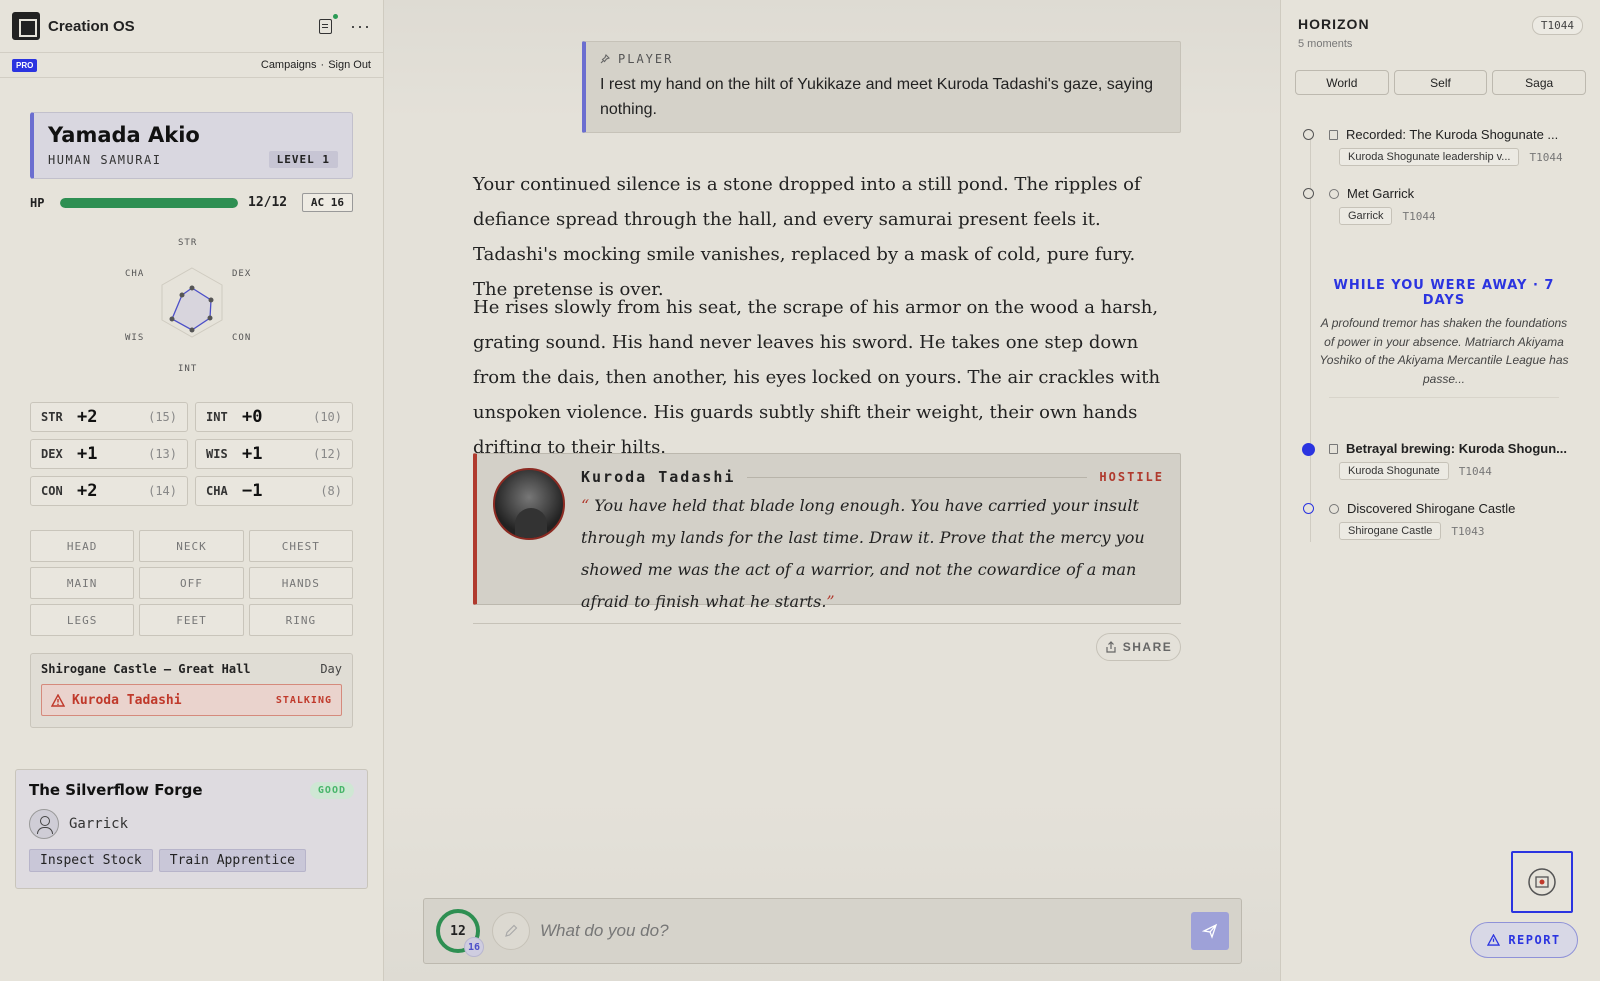 Image resolution: width=1600 pixels, height=981 pixels. I want to click on tab-self: Self, so click(1440, 82).